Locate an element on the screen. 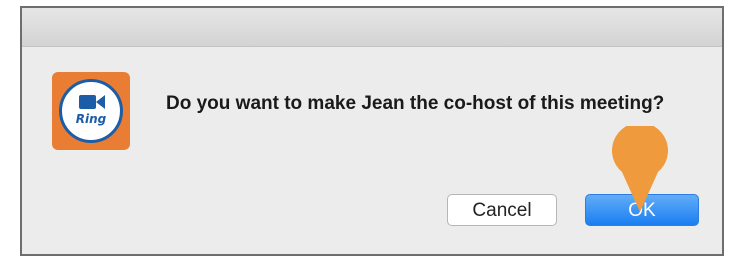 The width and height of the screenshot is (731, 260). pointer-marker-icon is located at coordinates (640, 169).